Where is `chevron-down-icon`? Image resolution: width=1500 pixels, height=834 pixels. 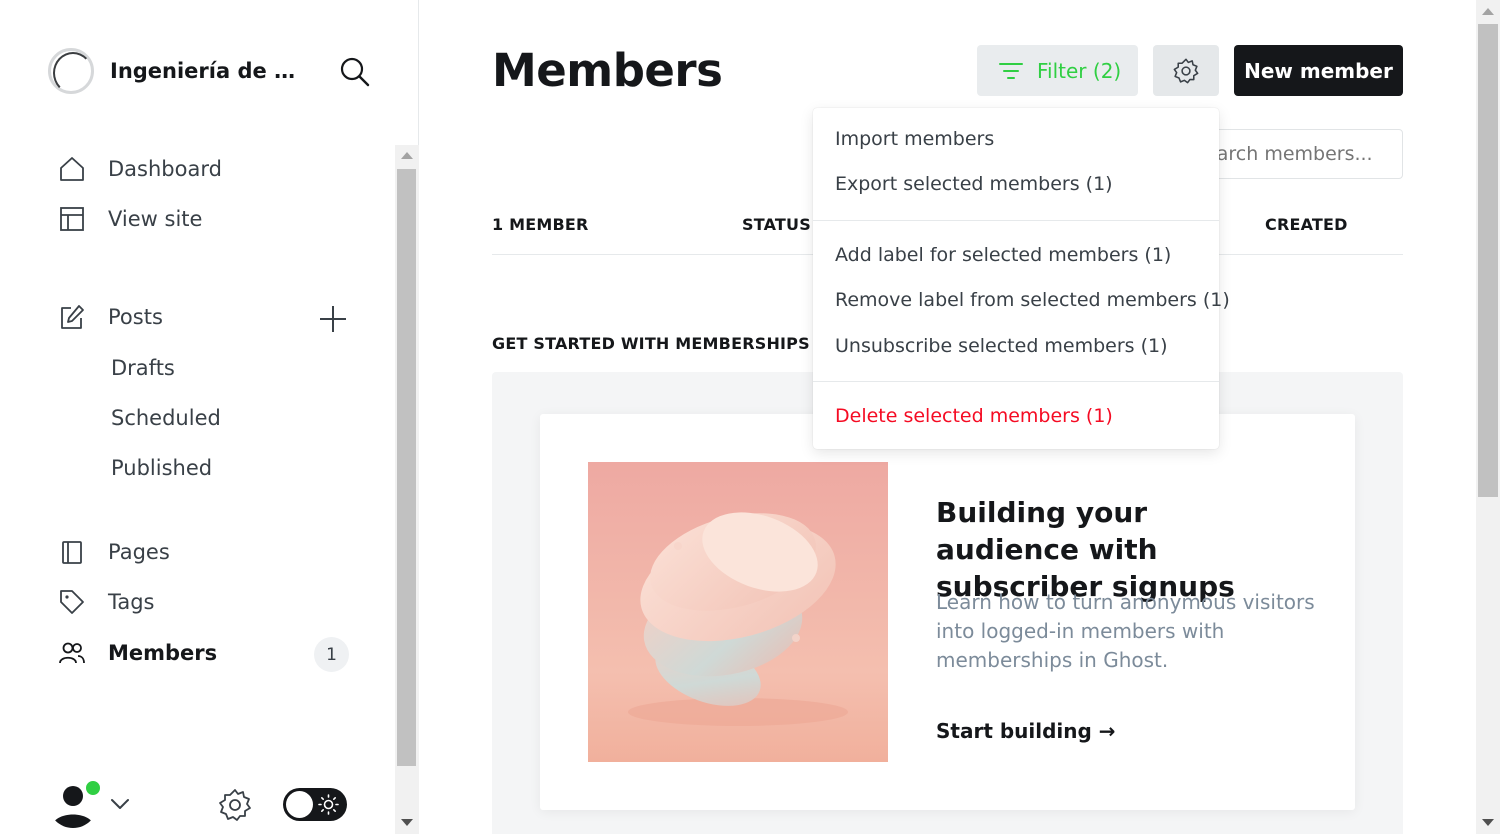 chevron-down-icon is located at coordinates (120, 804).